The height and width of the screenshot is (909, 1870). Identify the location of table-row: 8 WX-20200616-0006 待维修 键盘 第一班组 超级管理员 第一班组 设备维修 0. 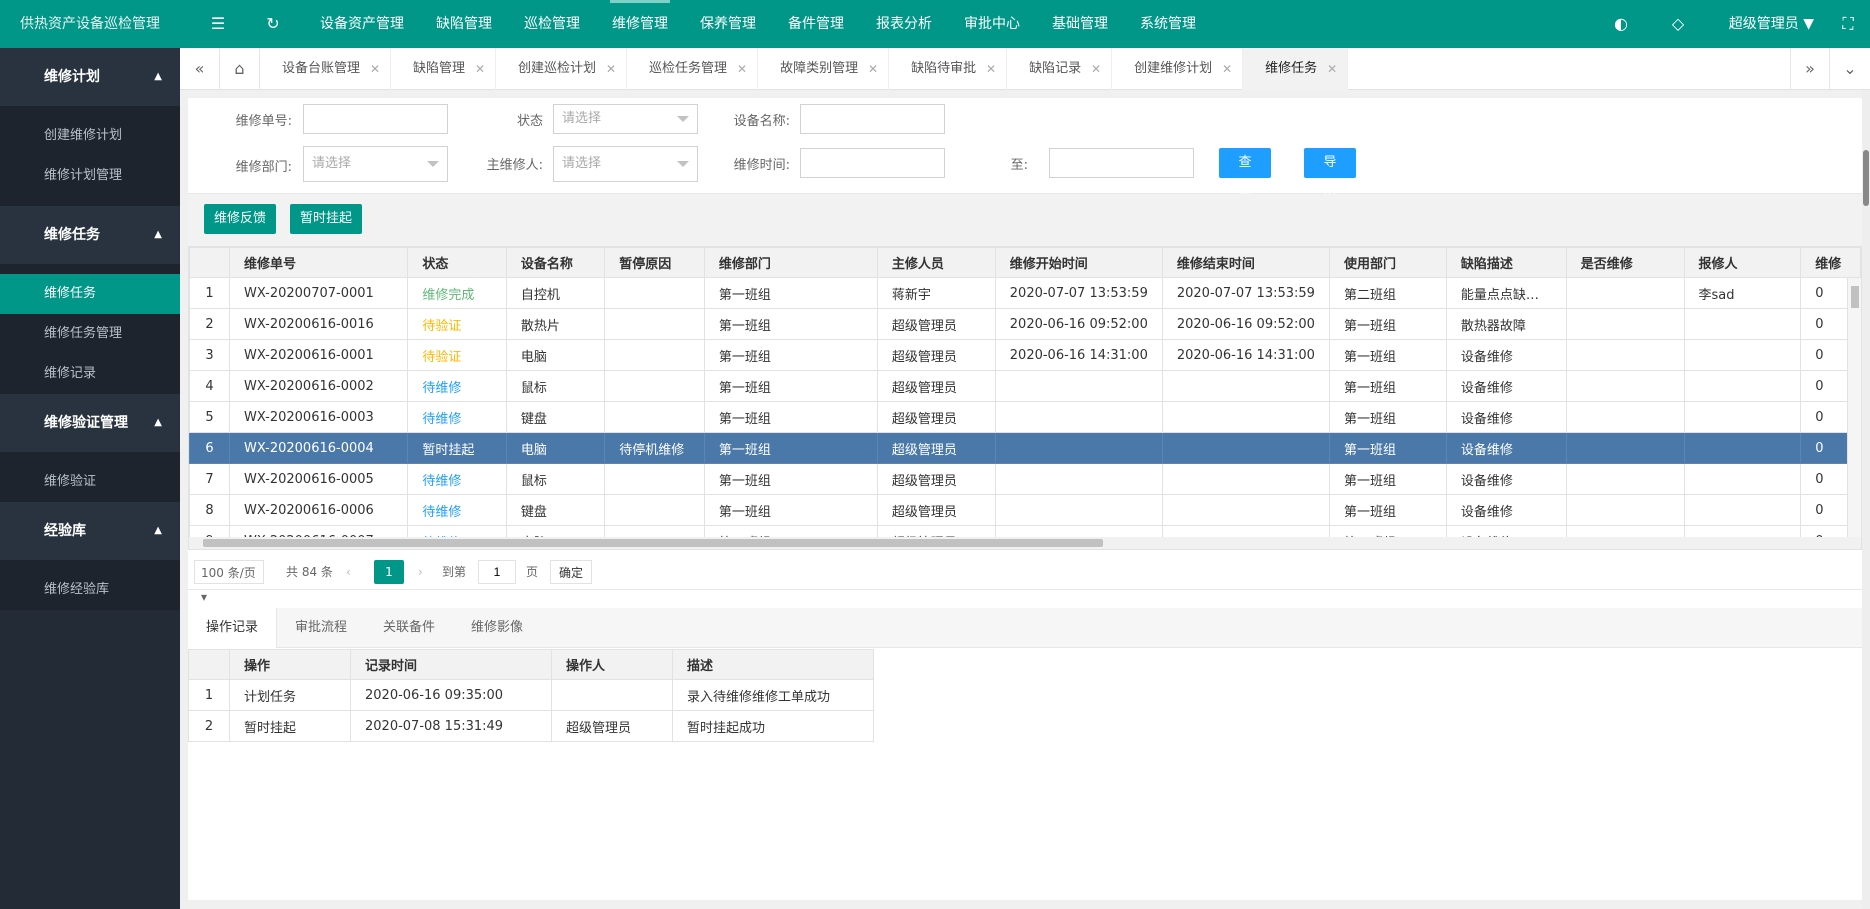
(1025, 510).